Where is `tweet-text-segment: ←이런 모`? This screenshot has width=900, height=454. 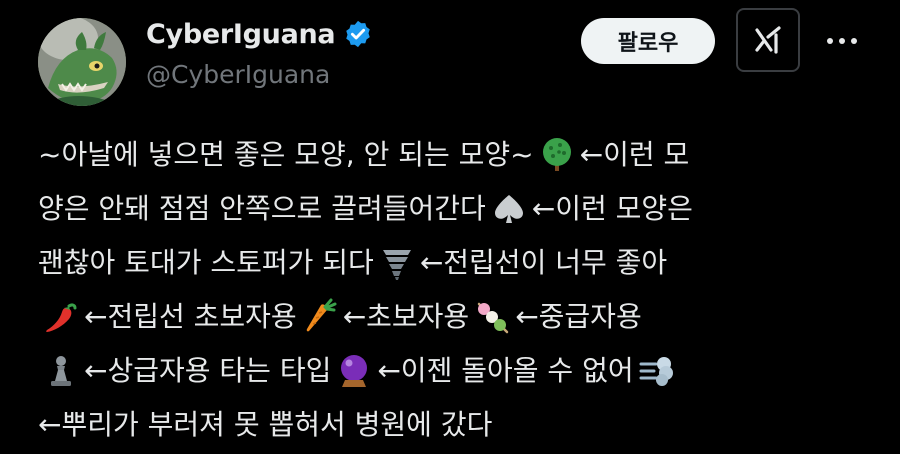 tweet-text-segment: ←이런 모 is located at coordinates (634, 154).